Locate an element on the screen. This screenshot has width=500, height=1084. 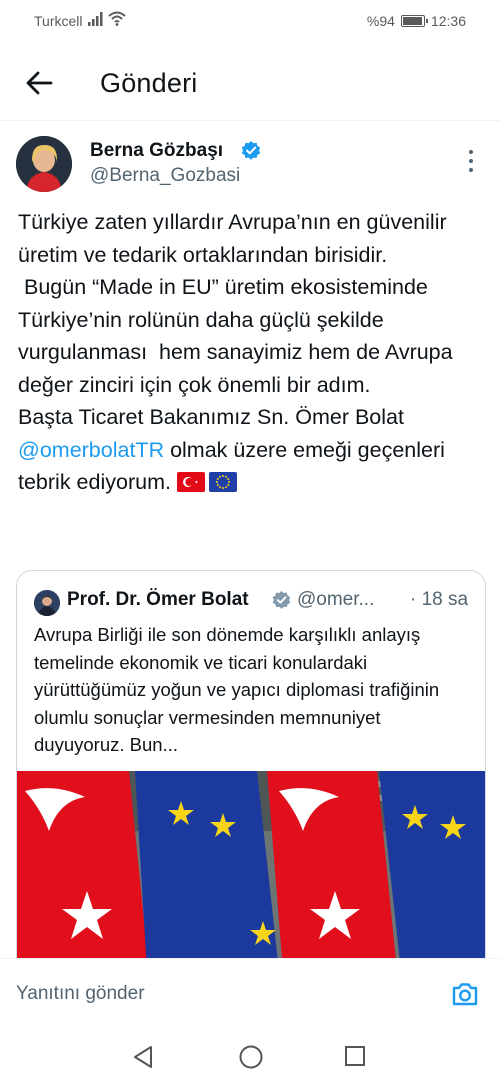
tweet-paragraph-3-start: Başta Ticaret Bakanımız Sn. Ömer Bolat is located at coordinates (214, 417).